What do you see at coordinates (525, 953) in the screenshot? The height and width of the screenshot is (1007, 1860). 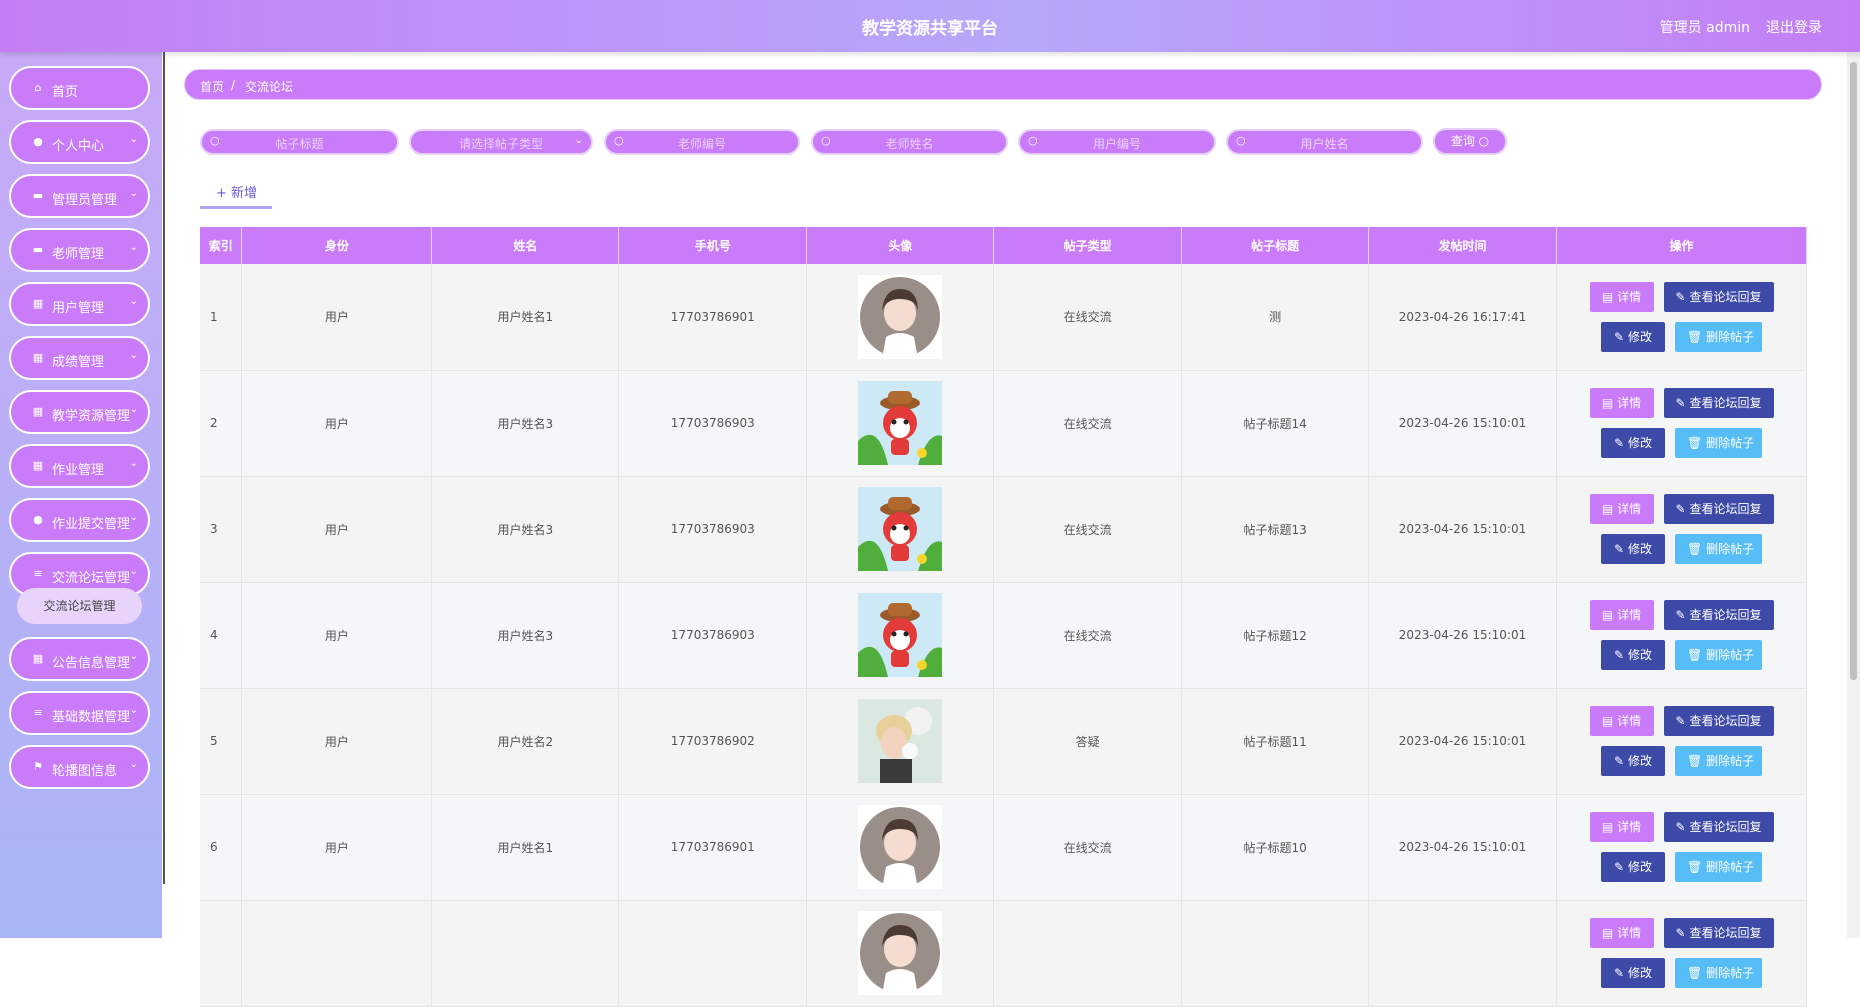 I see `cell-name` at bounding box center [525, 953].